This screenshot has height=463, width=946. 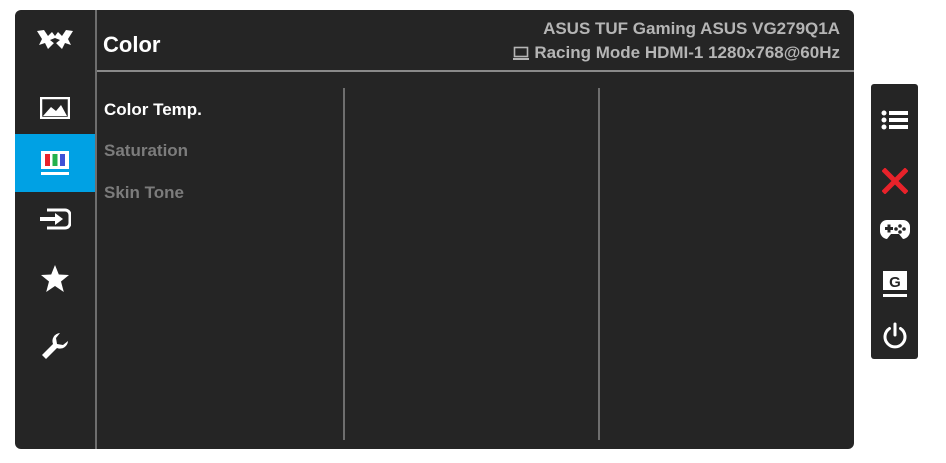 I want to click on key-guide-panel: G, so click(x=894, y=221).